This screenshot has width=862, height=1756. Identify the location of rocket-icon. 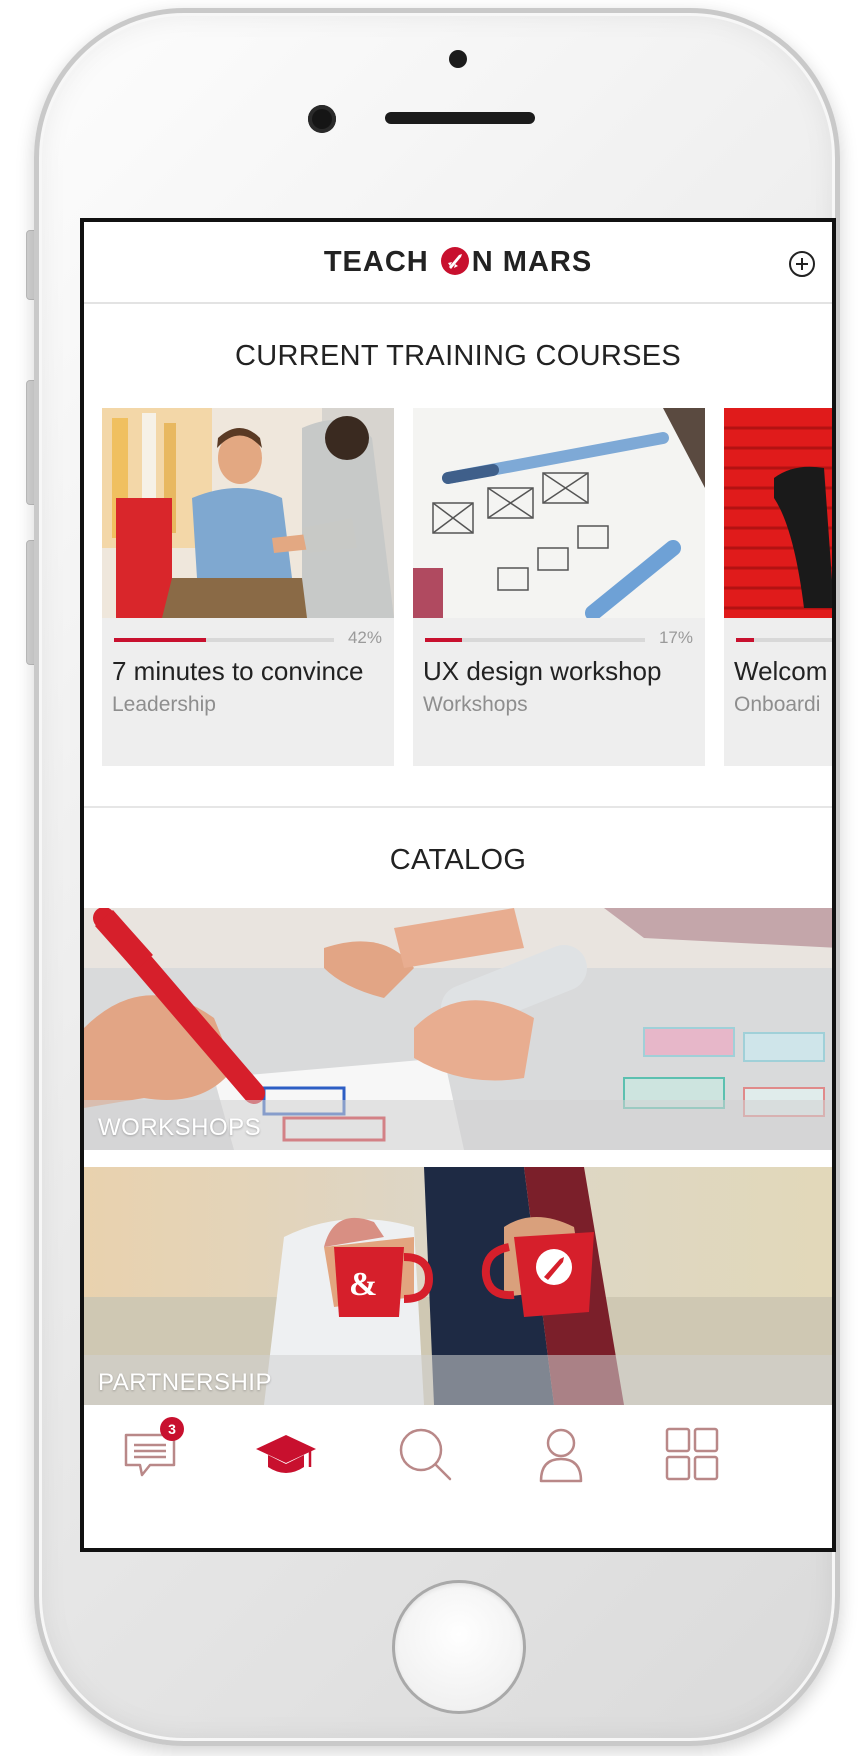
(454, 261).